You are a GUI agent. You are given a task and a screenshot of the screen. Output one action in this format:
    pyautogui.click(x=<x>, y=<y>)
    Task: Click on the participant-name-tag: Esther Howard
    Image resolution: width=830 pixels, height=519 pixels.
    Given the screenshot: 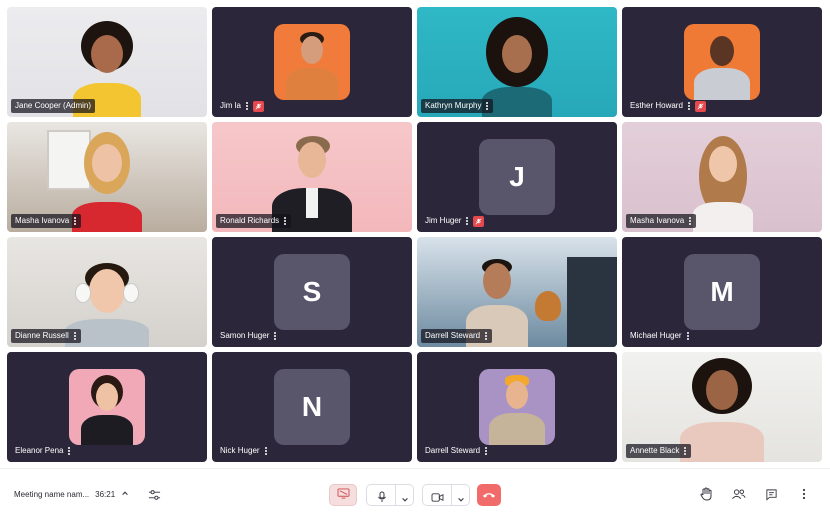 What is the action you would take?
    pyautogui.click(x=668, y=106)
    